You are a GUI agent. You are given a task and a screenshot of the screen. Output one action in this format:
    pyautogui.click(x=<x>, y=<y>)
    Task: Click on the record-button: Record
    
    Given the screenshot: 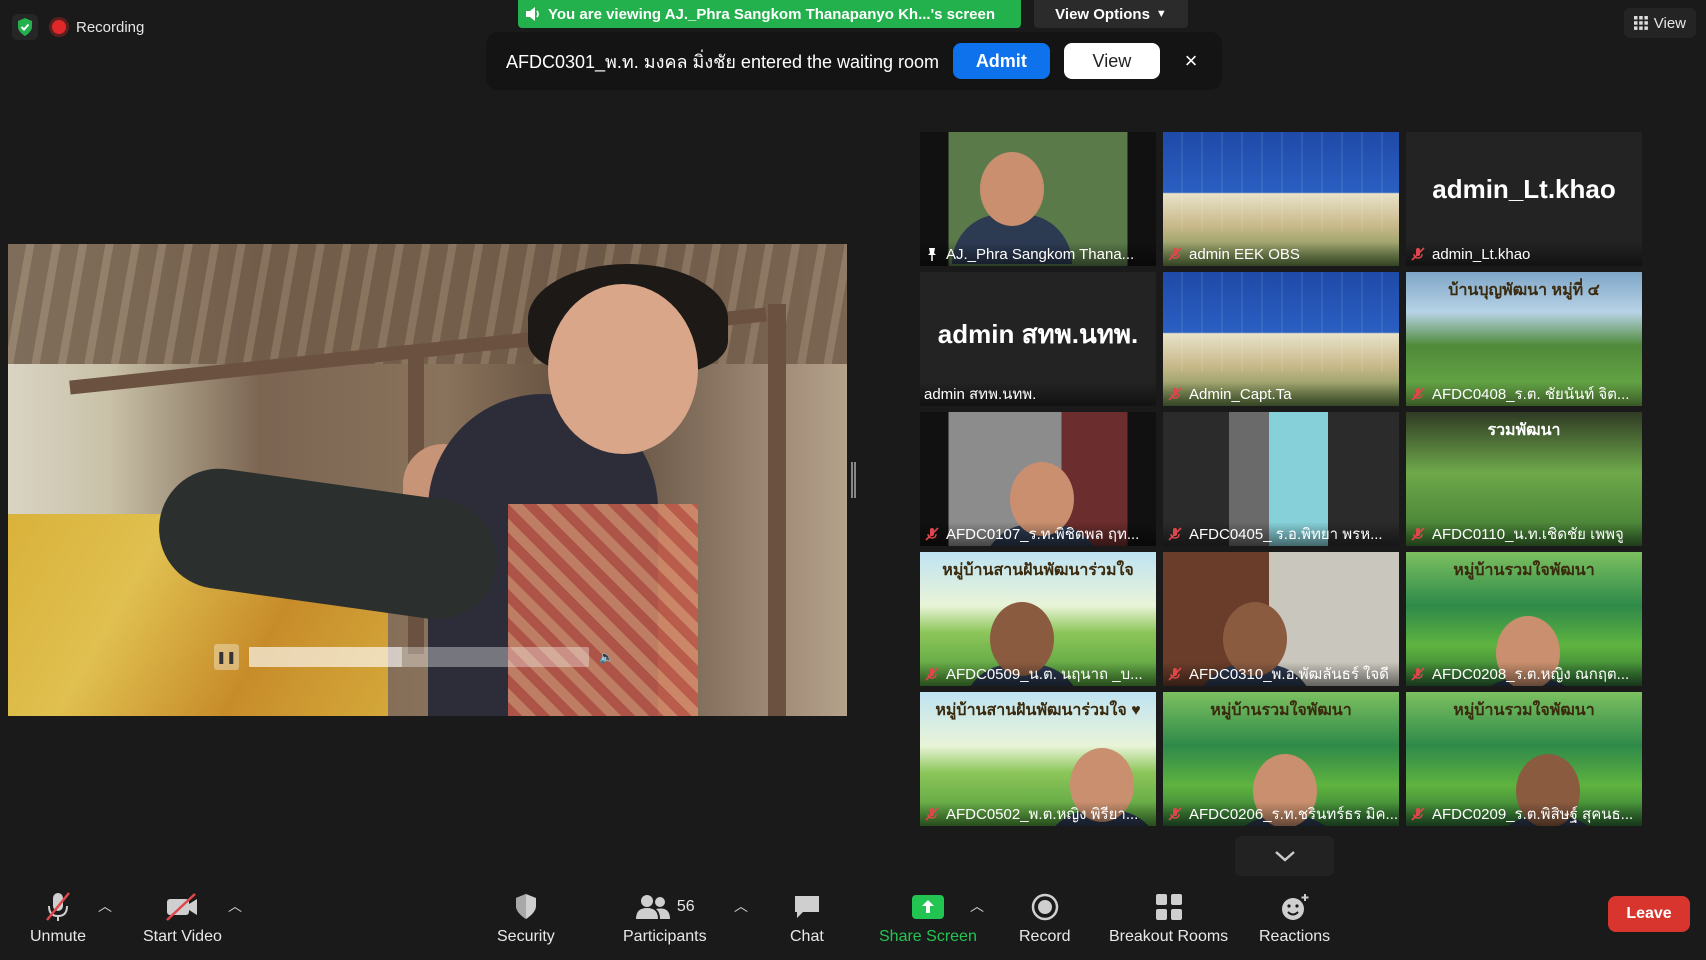 What is the action you would take?
    pyautogui.click(x=1045, y=918)
    